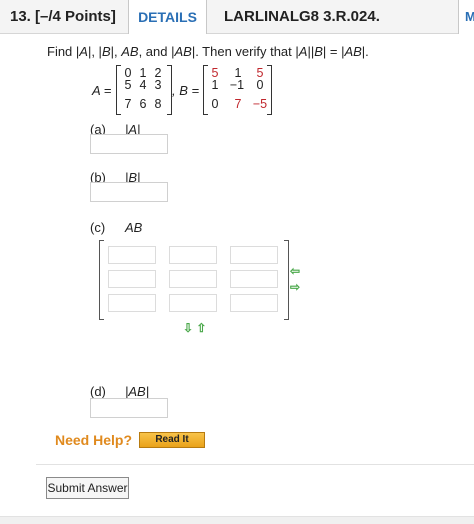  Describe the element at coordinates (128, 104) in the screenshot. I see `matrix-a-cell: 7` at that location.